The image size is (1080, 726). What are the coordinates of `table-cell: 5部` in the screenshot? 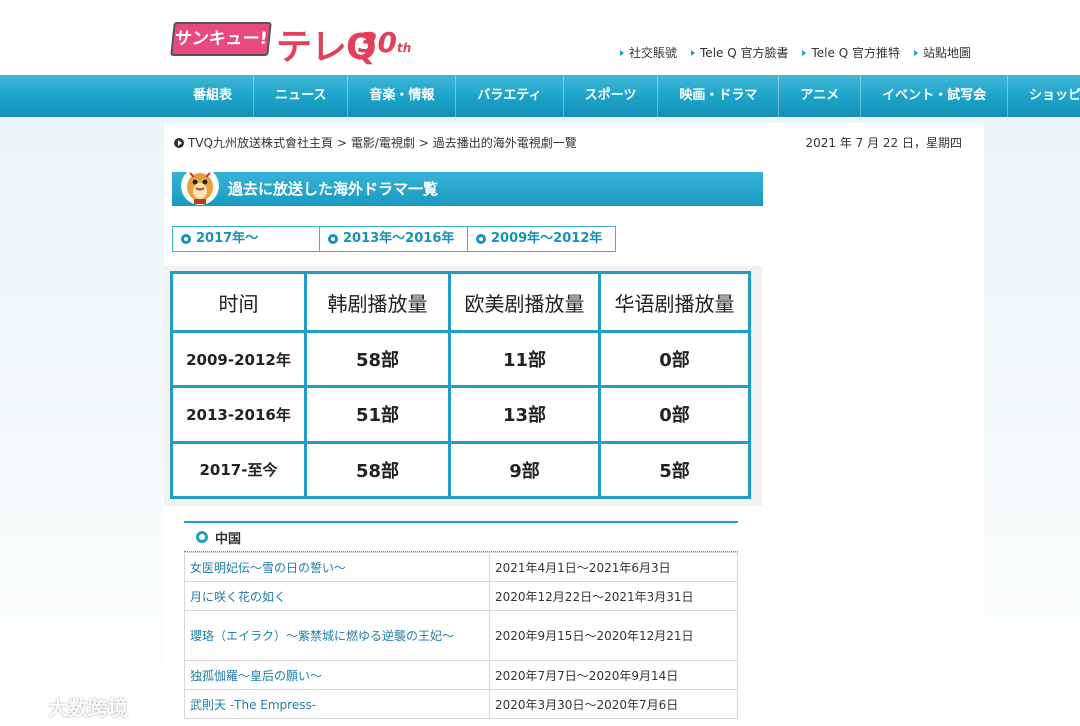 It's located at (674, 470).